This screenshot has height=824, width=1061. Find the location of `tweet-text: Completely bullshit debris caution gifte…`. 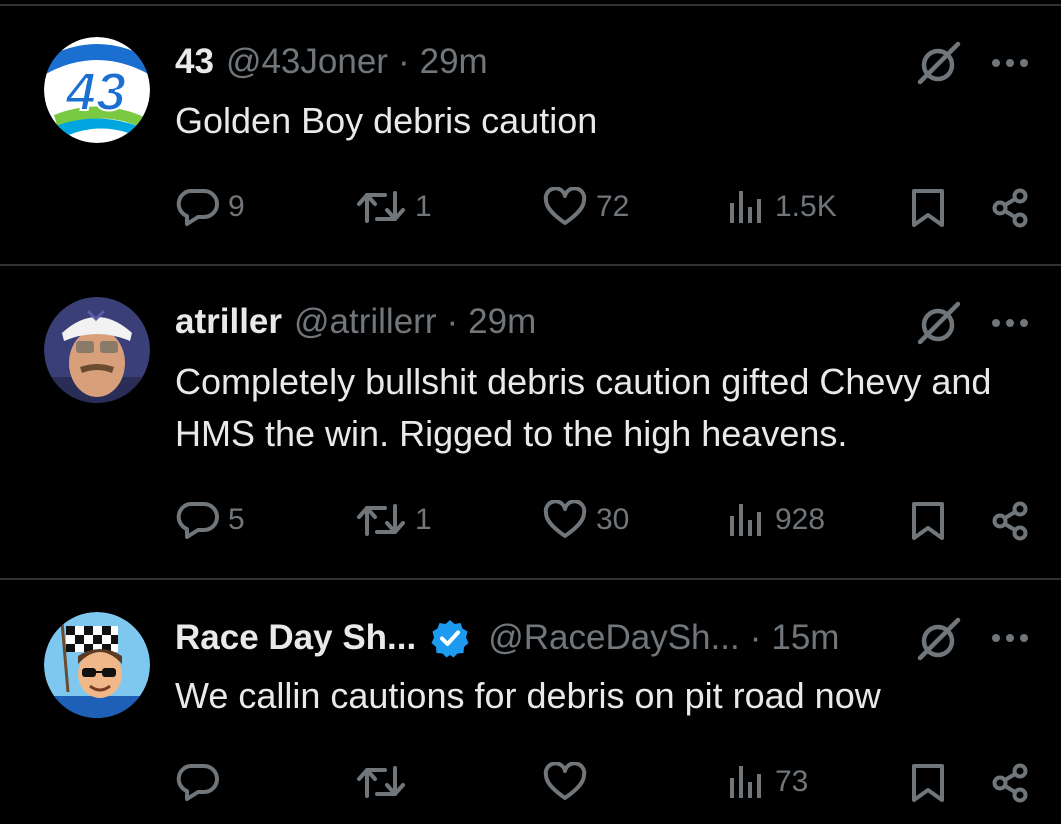

tweet-text: Completely bullshit debris caution gifte… is located at coordinates (583, 407).